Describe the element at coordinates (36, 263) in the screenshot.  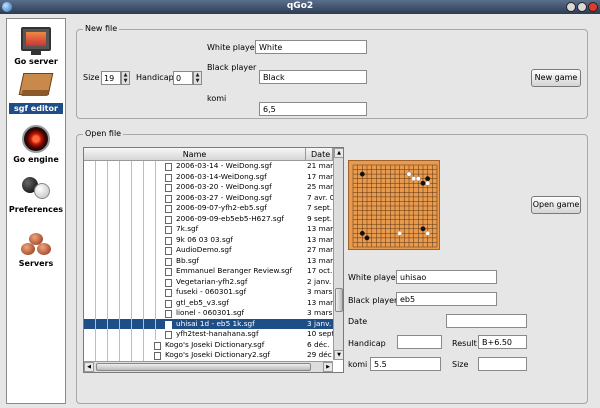
I see `sidebar-item-label: Servers` at that location.